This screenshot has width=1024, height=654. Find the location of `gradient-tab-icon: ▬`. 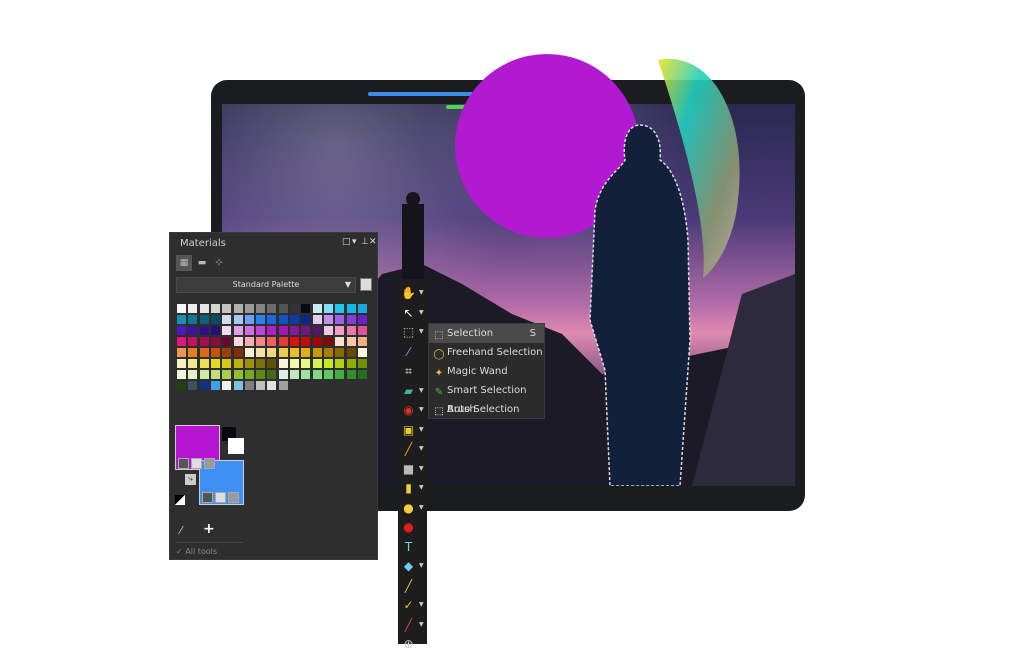

gradient-tab-icon: ▬ is located at coordinates (202, 263).